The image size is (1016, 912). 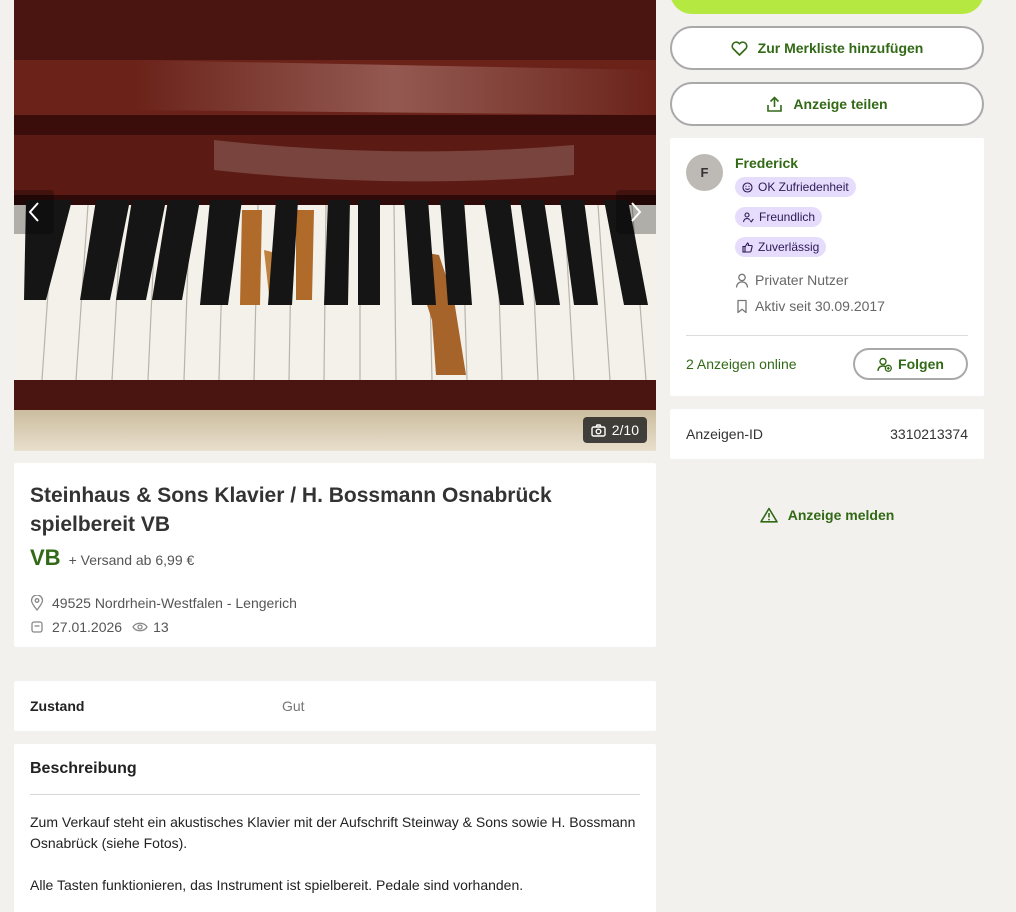 I want to click on condition-label: Zustand, so click(x=57, y=706).